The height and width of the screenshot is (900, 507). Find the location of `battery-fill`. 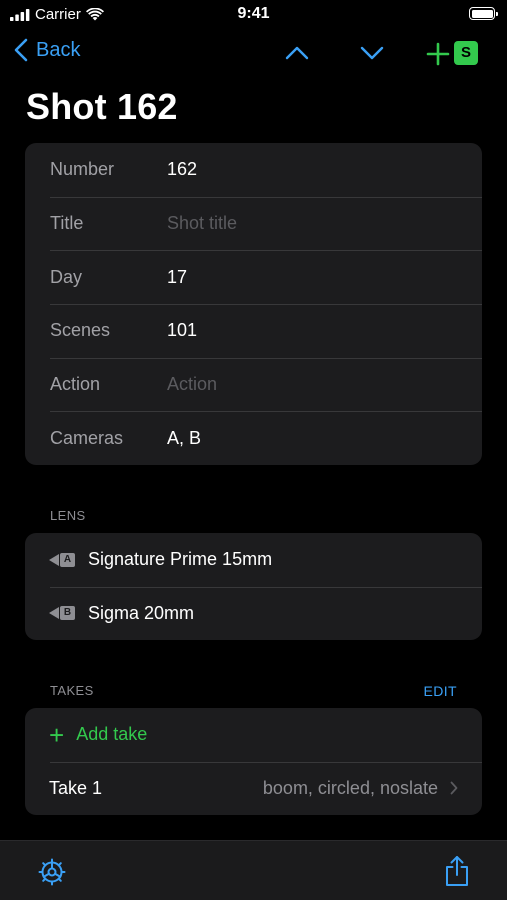

battery-fill is located at coordinates (482, 13).